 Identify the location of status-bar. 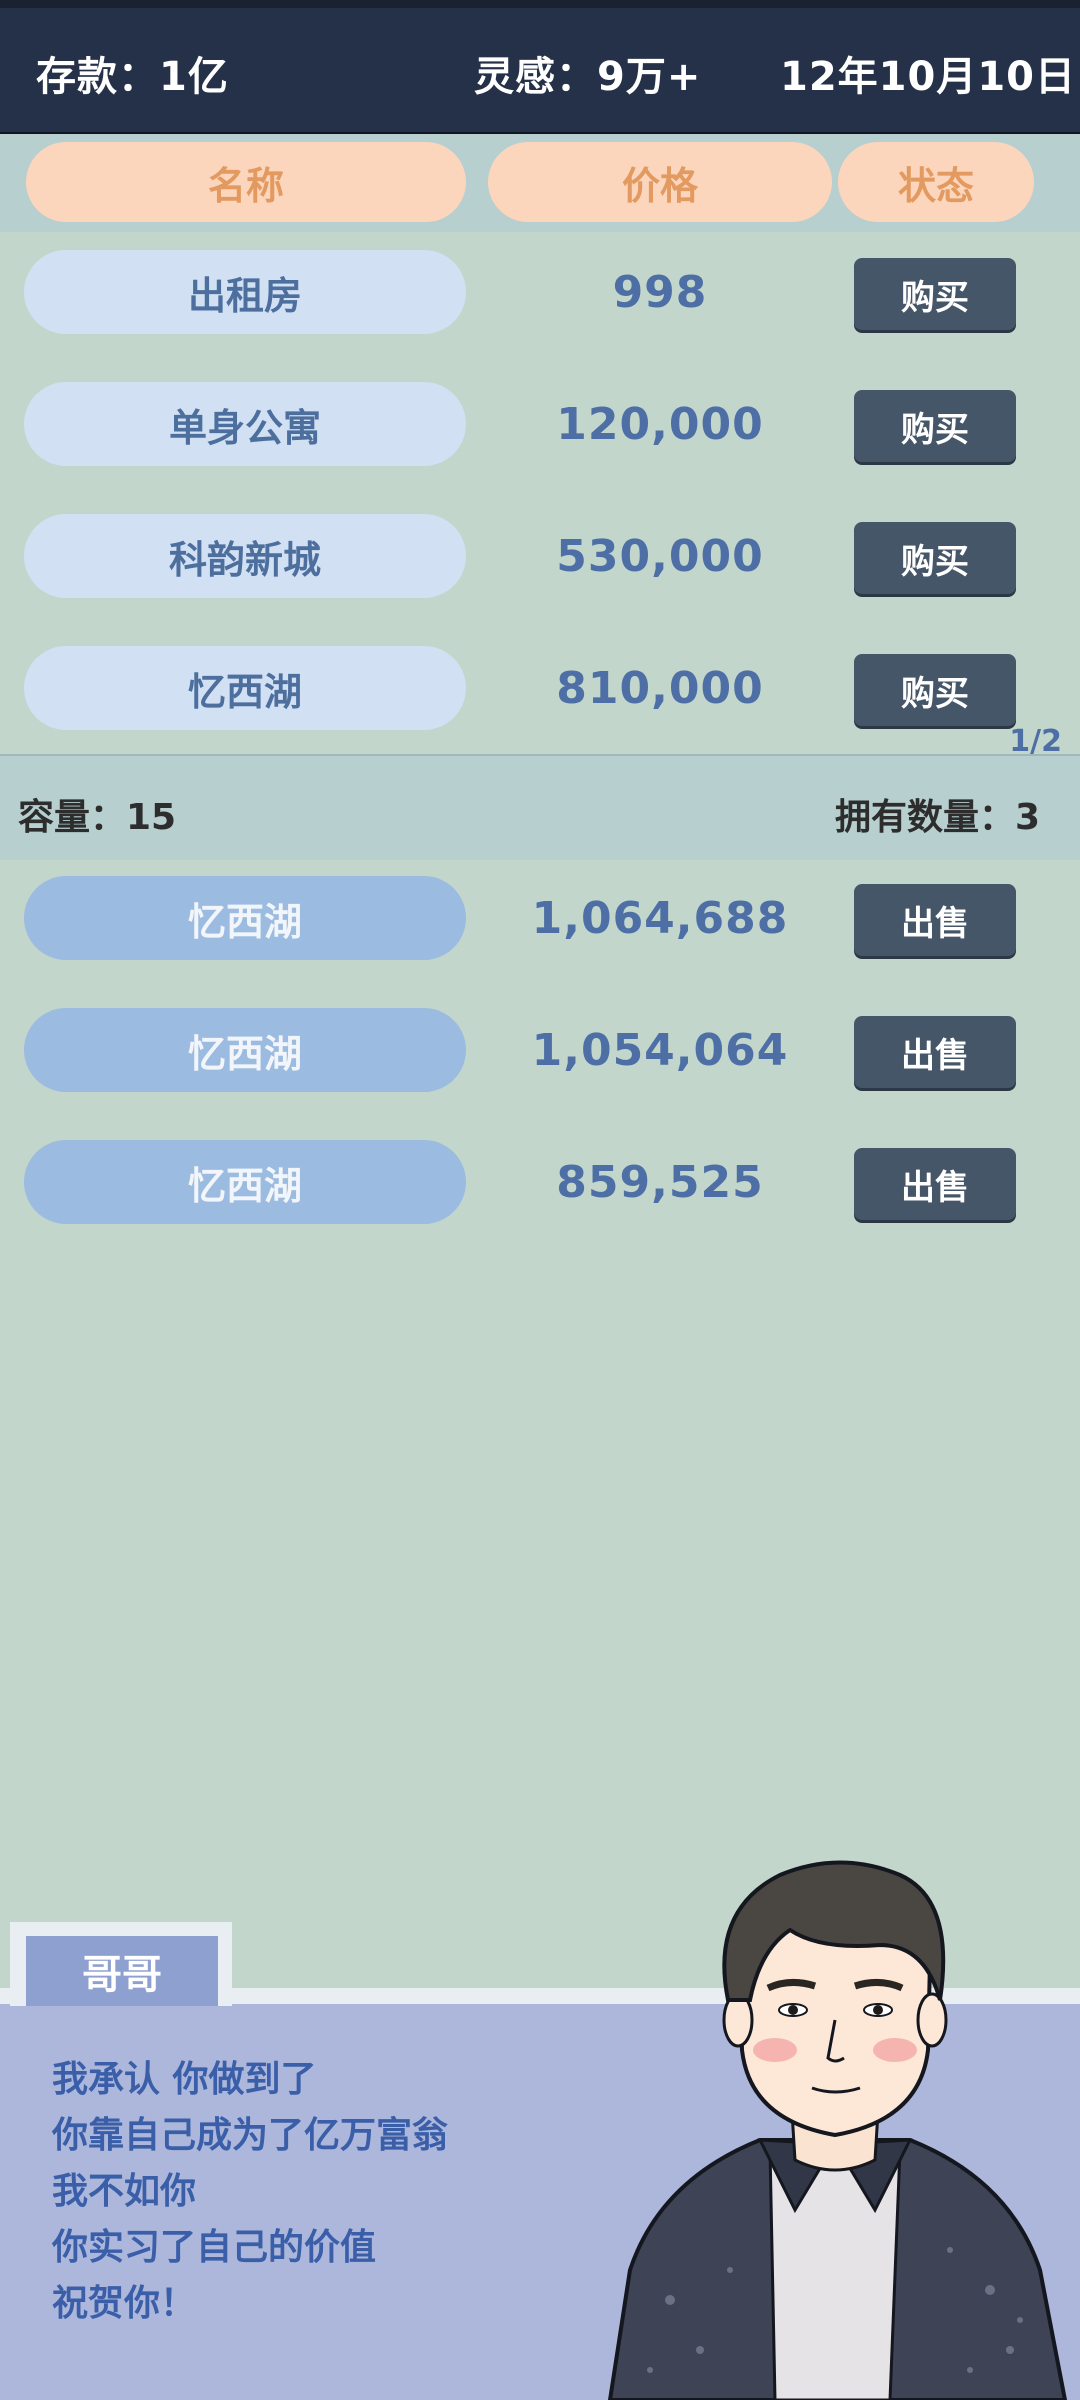
(540, 4).